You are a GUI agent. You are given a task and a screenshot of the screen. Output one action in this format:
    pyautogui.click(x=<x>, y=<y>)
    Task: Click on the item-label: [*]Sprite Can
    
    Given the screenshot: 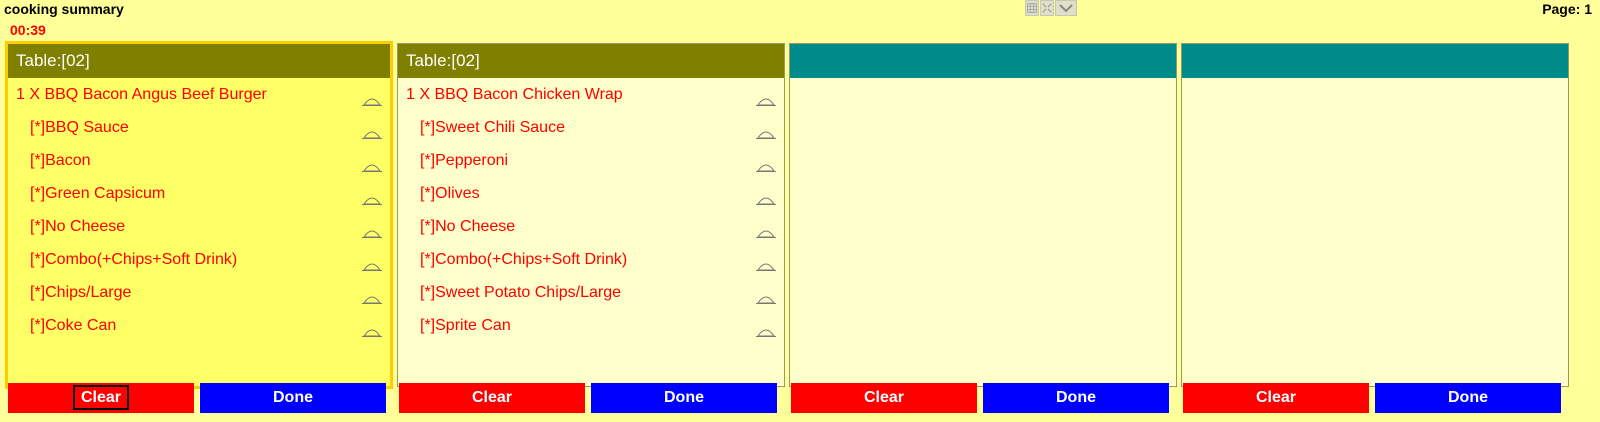 What is the action you would take?
    pyautogui.click(x=465, y=325)
    